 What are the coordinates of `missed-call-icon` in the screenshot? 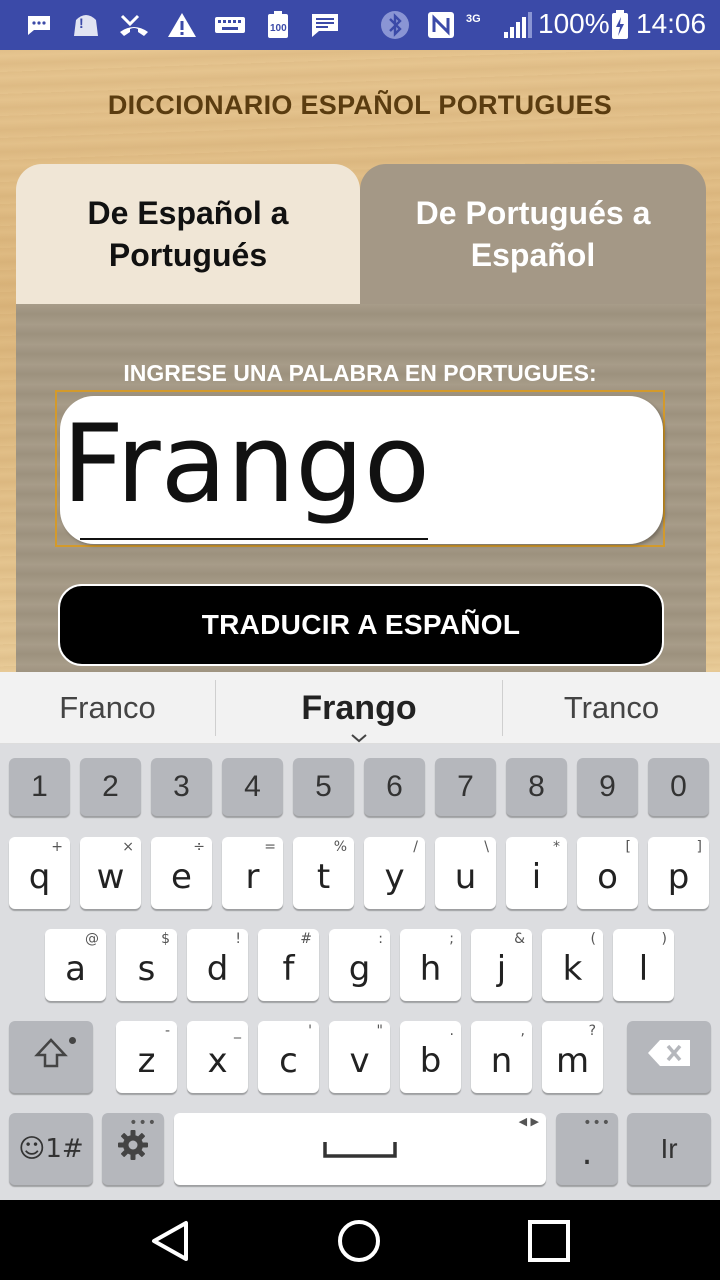 It's located at (134, 25).